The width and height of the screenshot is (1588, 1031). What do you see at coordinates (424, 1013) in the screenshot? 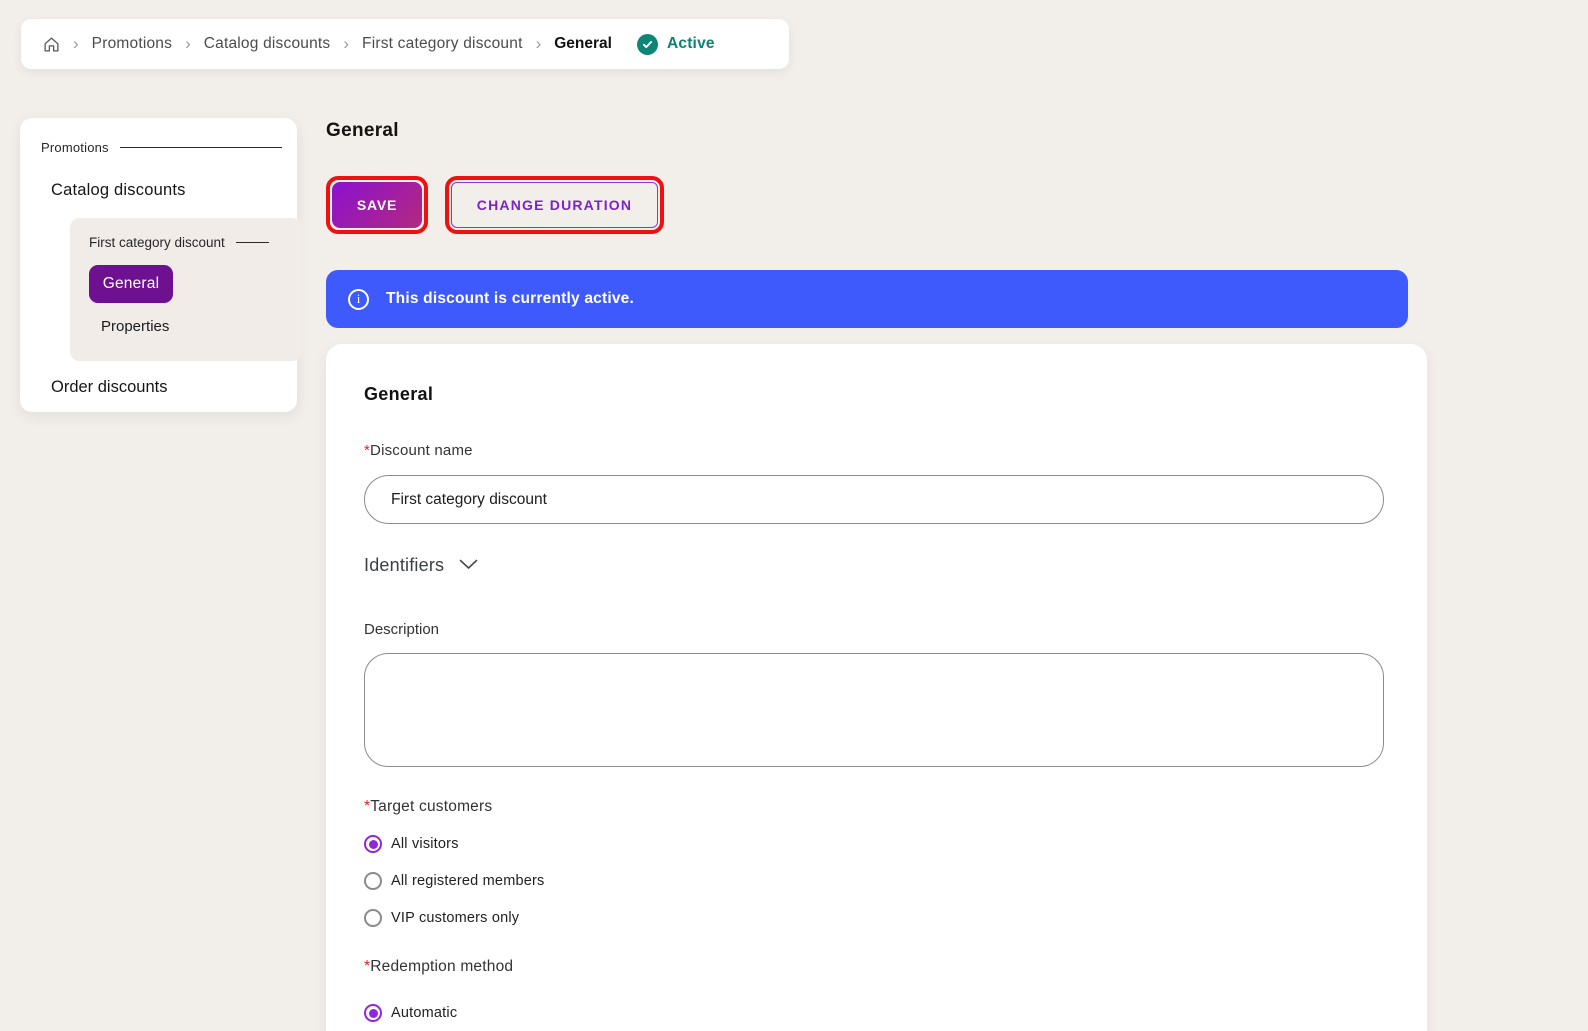
I see `radio-label: Automatic` at bounding box center [424, 1013].